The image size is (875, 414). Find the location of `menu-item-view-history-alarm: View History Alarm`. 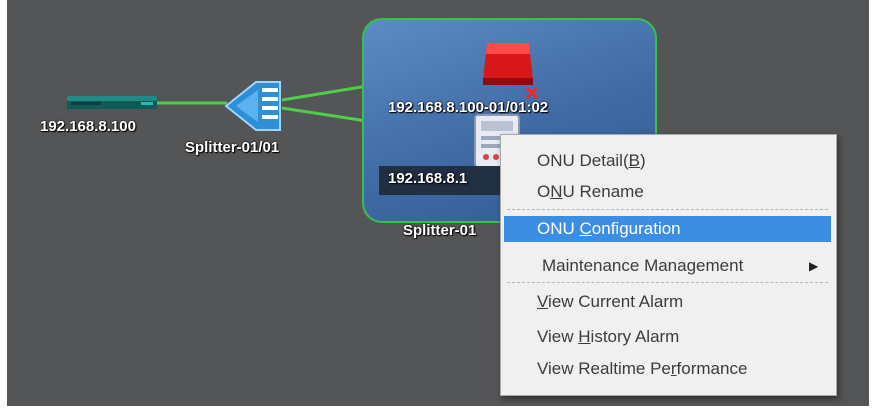

menu-item-view-history-alarm: View History Alarm is located at coordinates (667, 337).